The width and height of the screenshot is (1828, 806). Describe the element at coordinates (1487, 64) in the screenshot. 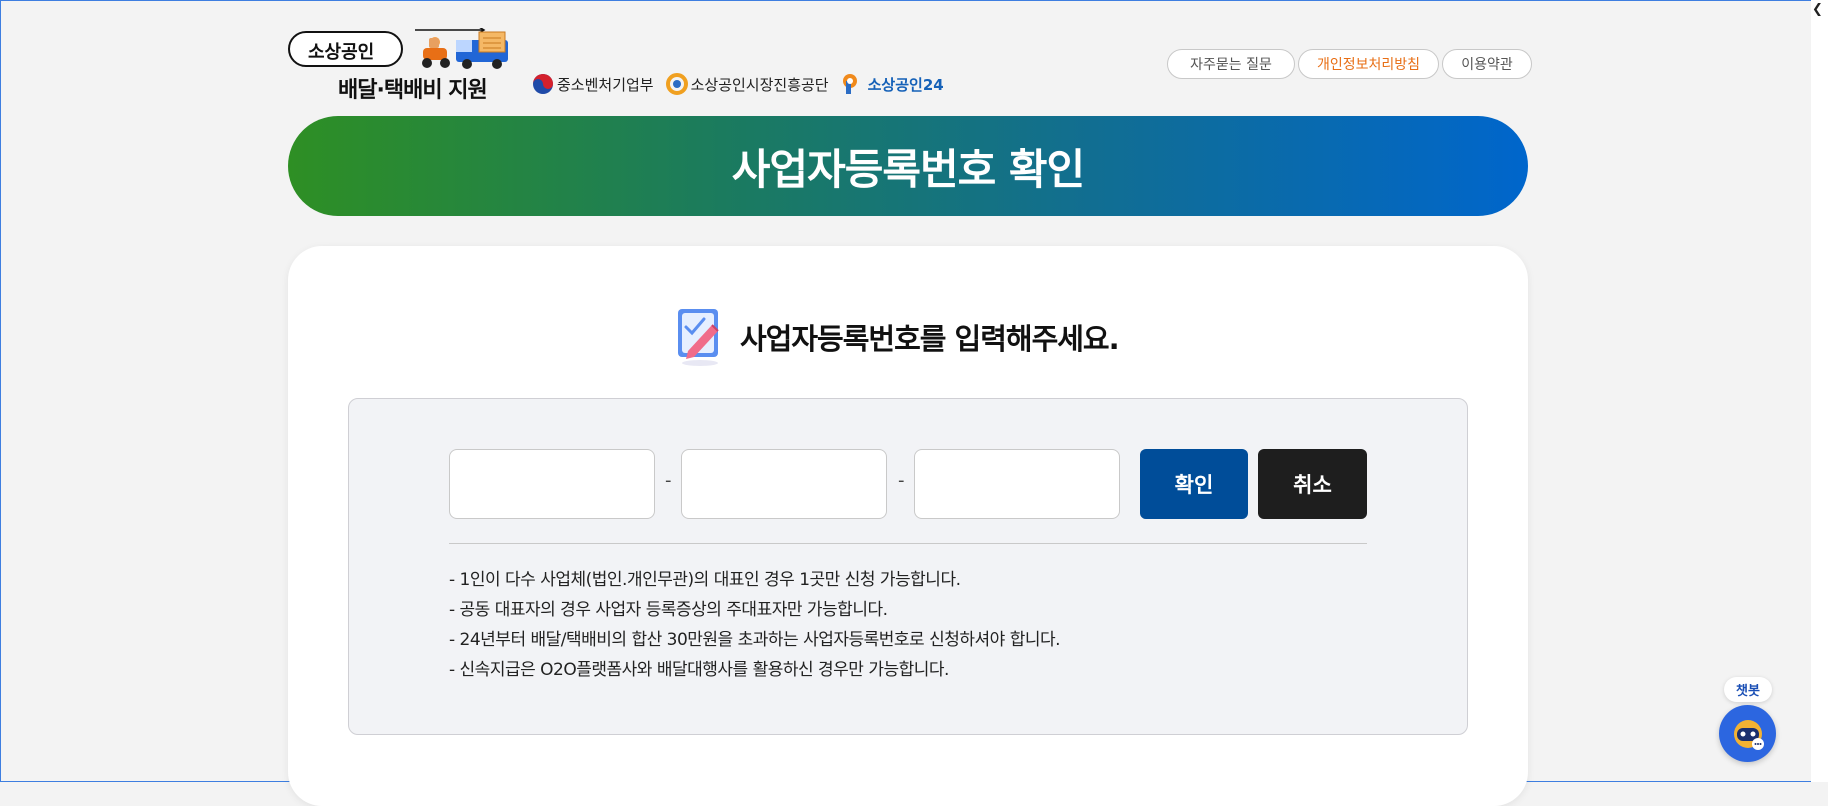

I see `terms-link: 이용약관` at that location.